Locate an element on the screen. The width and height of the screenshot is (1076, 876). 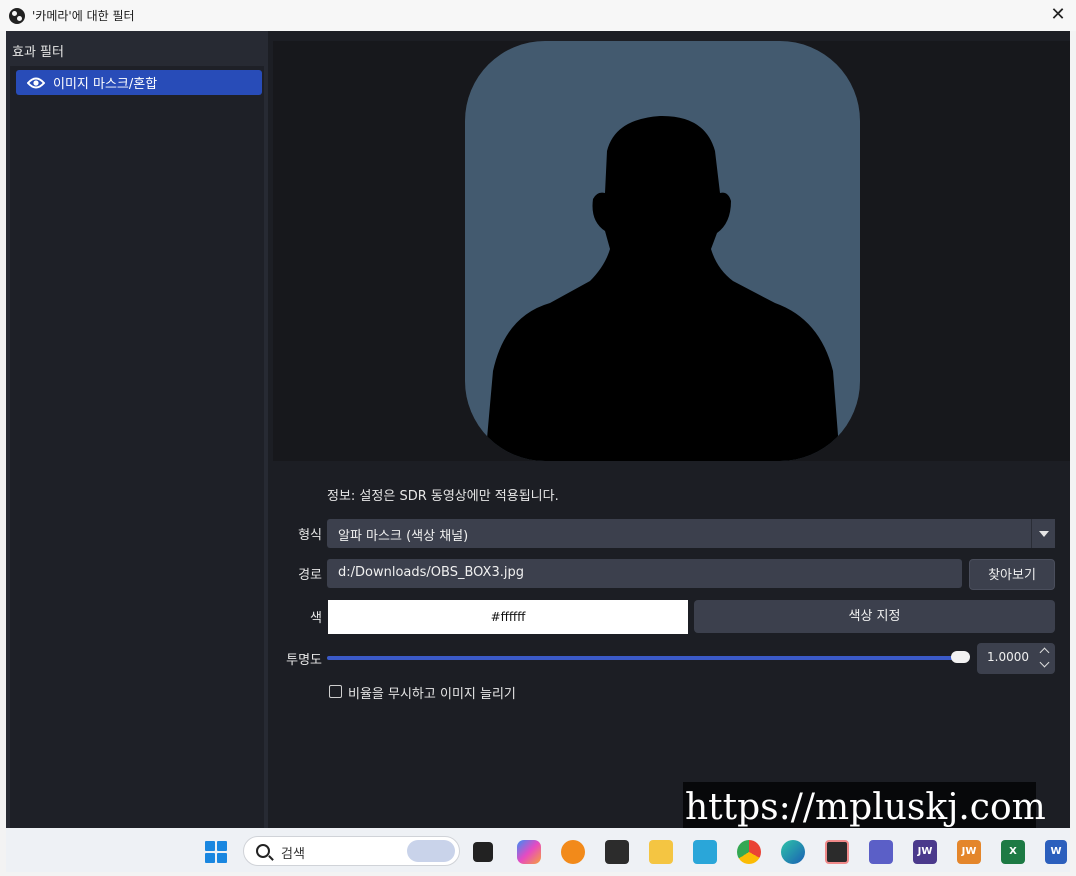
stretch-checkbox is located at coordinates (335, 691).